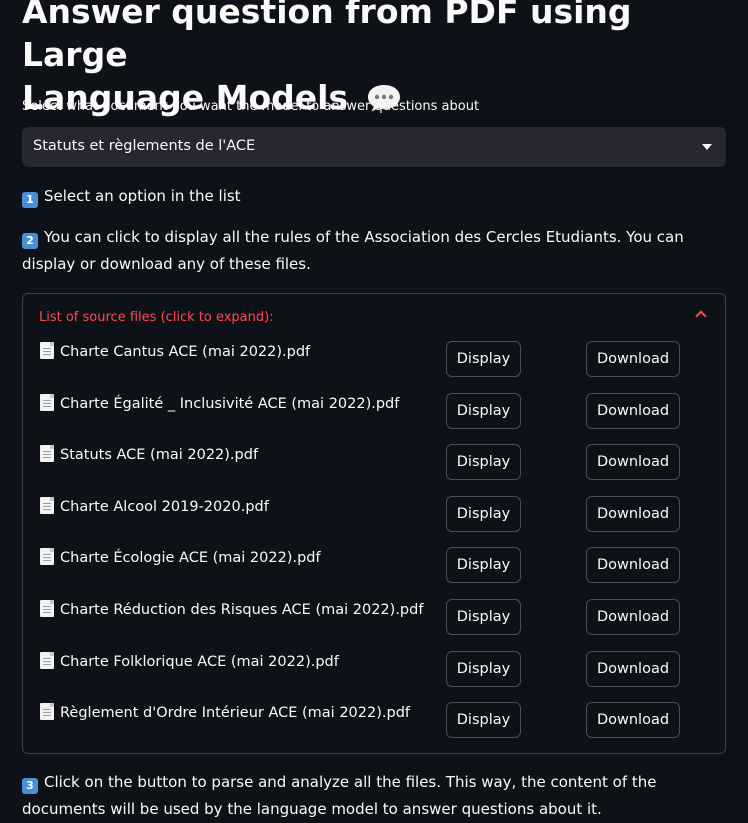 Image resolution: width=748 pixels, height=823 pixels. Describe the element at coordinates (164, 507) in the screenshot. I see `file-name-text: Charte Alcool 2019-2020.pdf` at that location.